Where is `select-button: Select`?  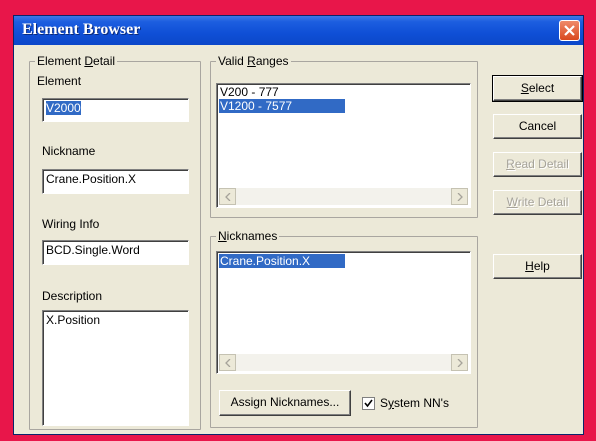
select-button: Select is located at coordinates (537, 88).